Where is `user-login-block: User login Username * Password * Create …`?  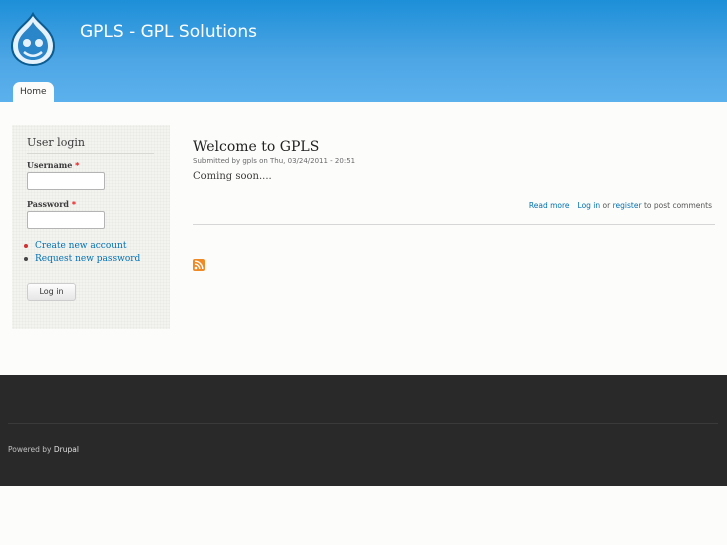 user-login-block: User login Username * Password * Create … is located at coordinates (91, 227).